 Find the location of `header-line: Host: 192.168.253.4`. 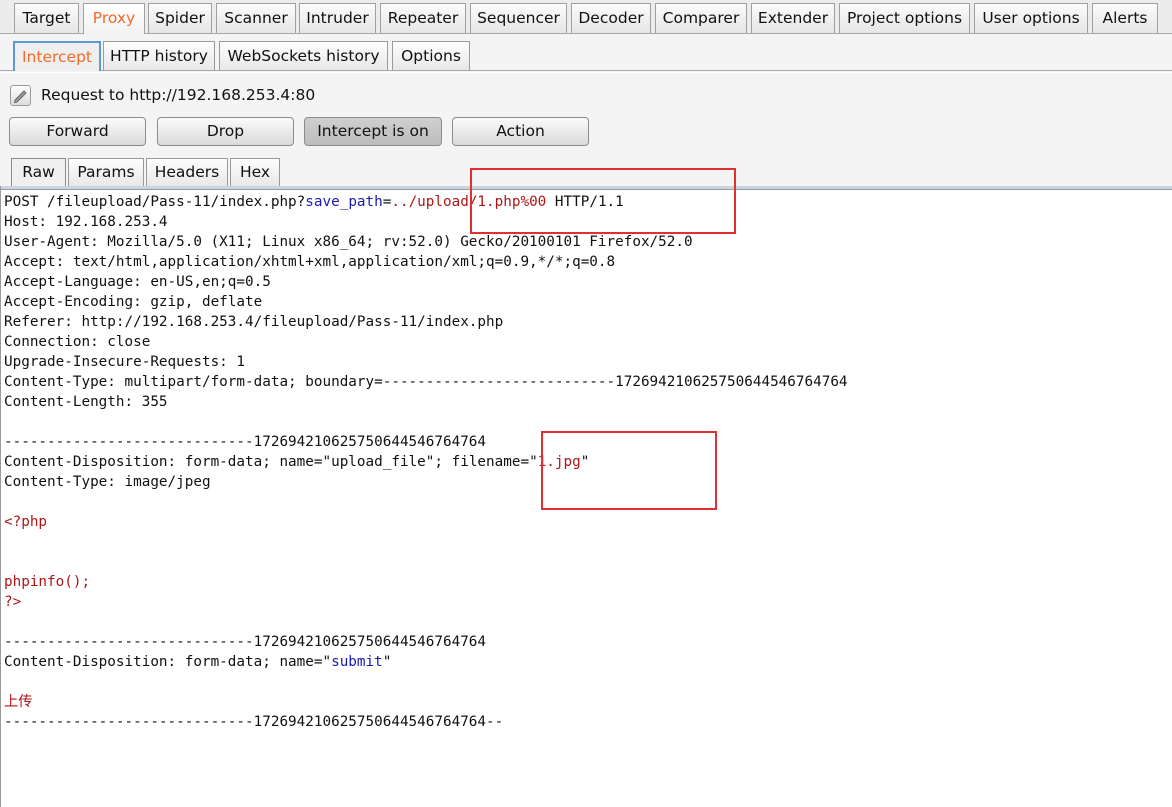

header-line: Host: 192.168.253.4 is located at coordinates (86, 222).